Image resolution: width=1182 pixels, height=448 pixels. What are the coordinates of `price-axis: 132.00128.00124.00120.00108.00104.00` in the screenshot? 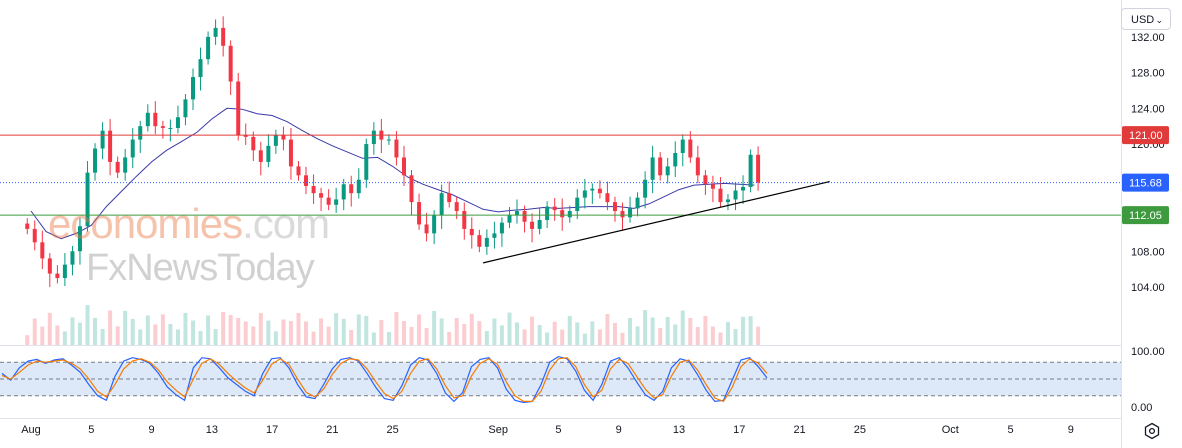 It's located at (1148, 163).